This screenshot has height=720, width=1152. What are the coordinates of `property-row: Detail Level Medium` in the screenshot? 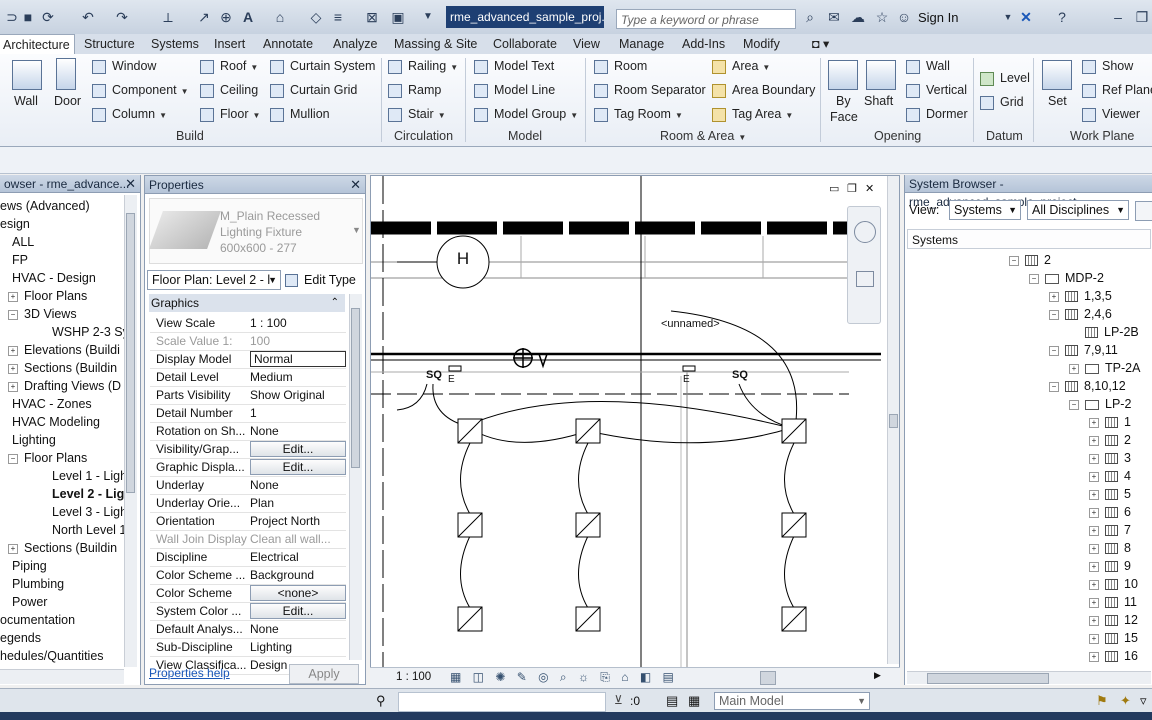 It's located at (248, 377).